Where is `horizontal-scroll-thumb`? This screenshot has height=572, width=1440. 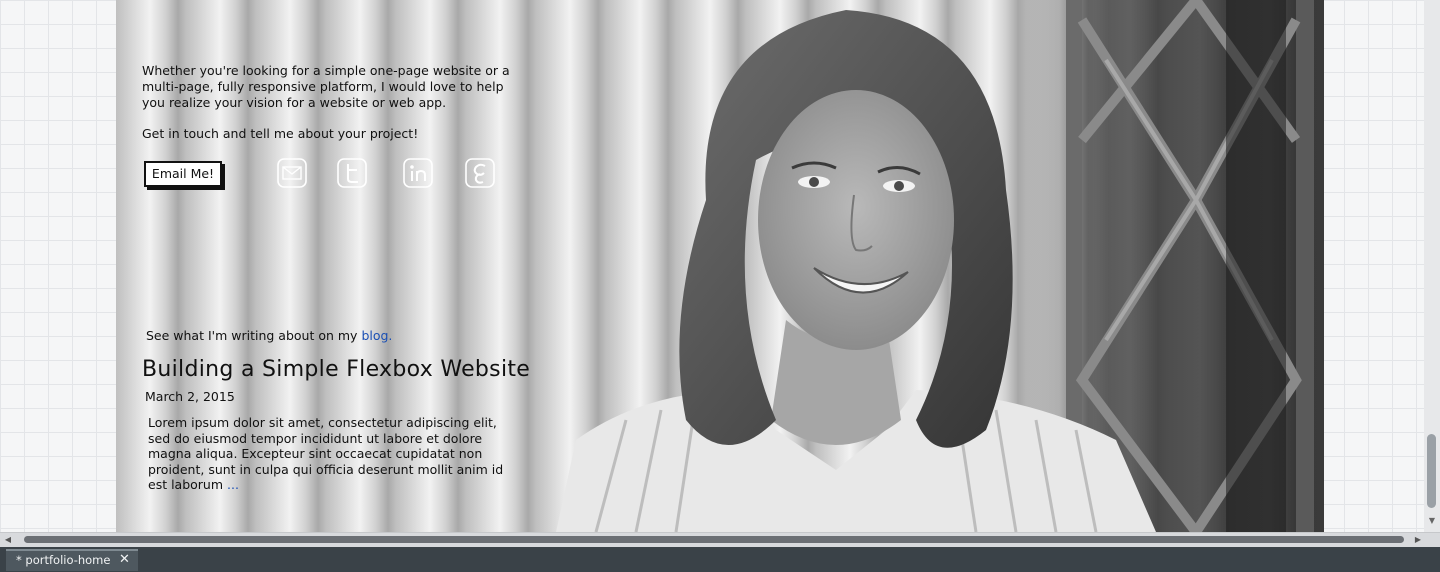 horizontal-scroll-thumb is located at coordinates (714, 539).